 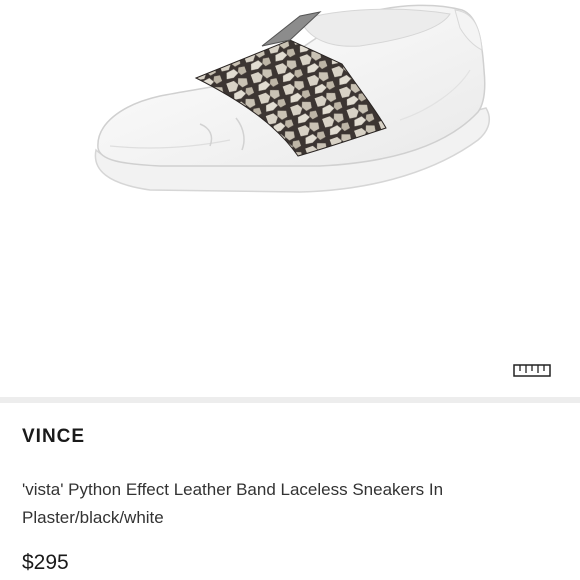 I want to click on section-divider, so click(x=290, y=400).